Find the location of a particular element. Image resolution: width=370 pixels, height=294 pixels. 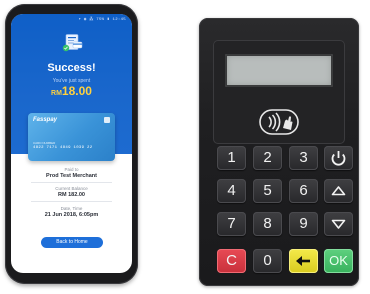

key-1: 1 is located at coordinates (231, 158).